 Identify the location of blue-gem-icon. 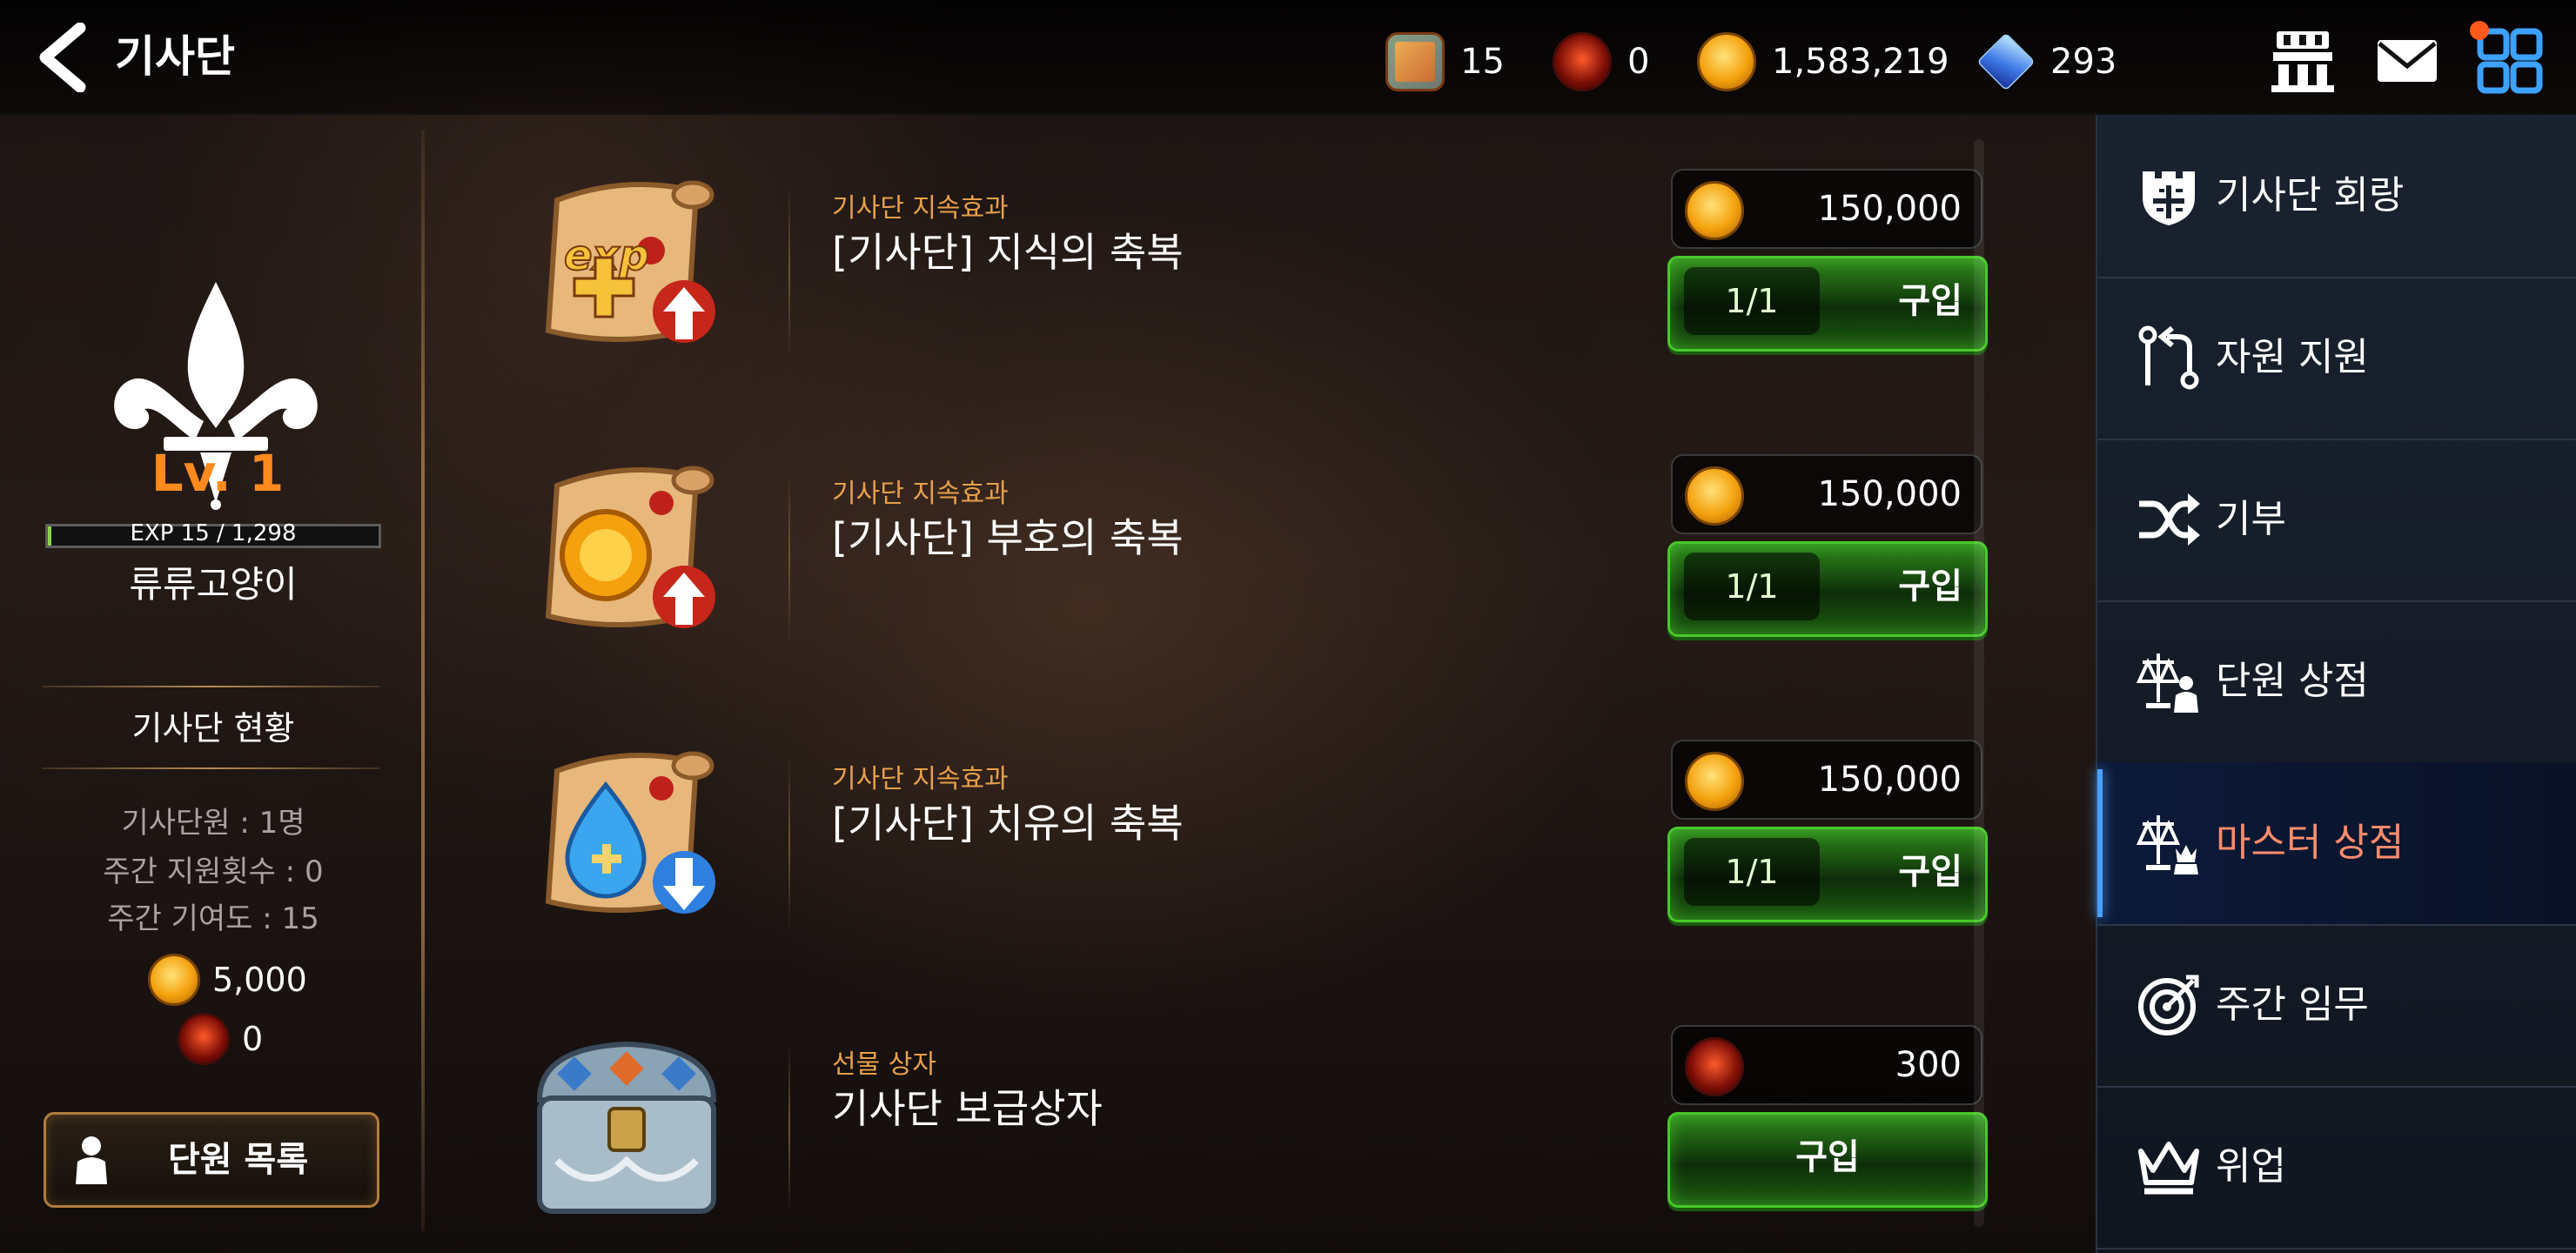
(2006, 61).